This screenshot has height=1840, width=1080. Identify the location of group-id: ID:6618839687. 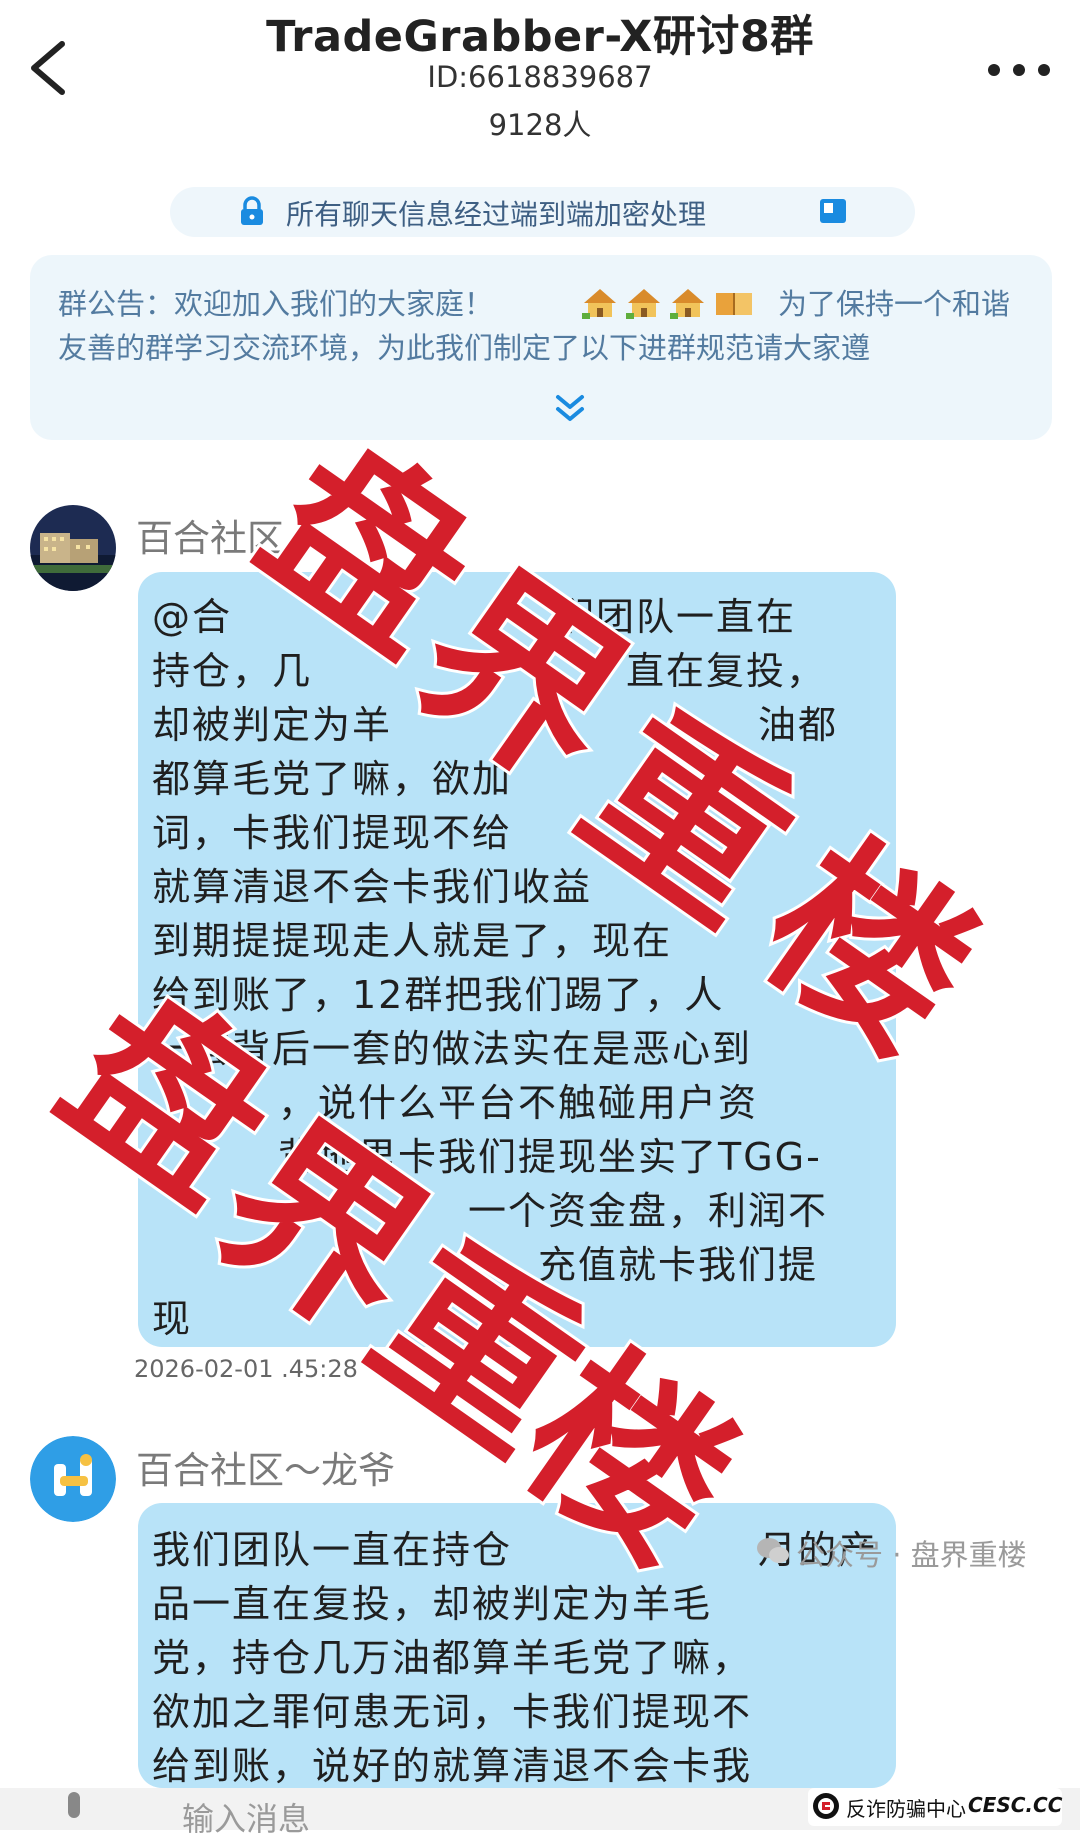
(540, 77).